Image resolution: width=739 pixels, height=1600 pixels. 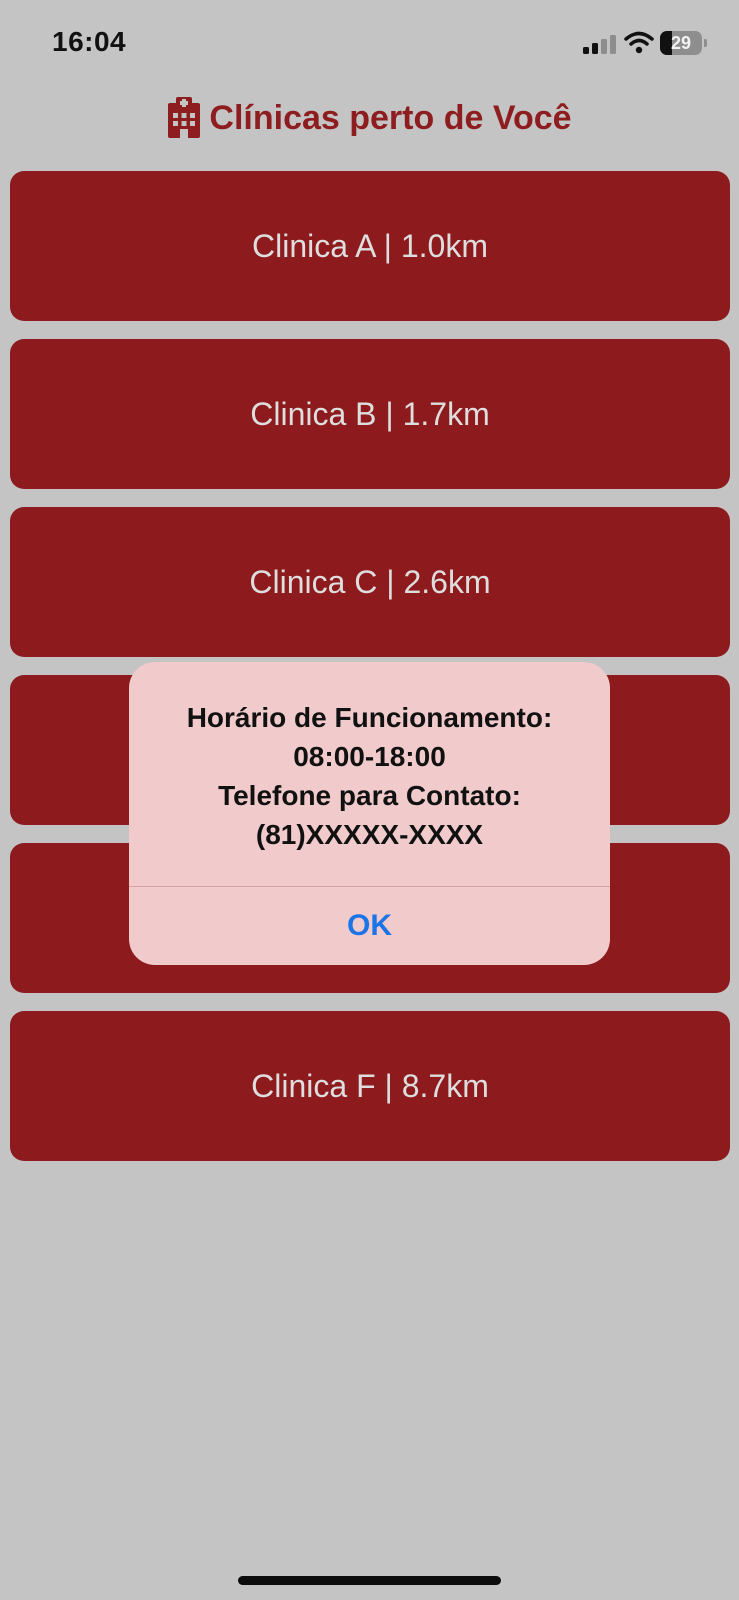 What do you see at coordinates (370, 582) in the screenshot?
I see `clinic-button-c: Clinica C | 2.6km` at bounding box center [370, 582].